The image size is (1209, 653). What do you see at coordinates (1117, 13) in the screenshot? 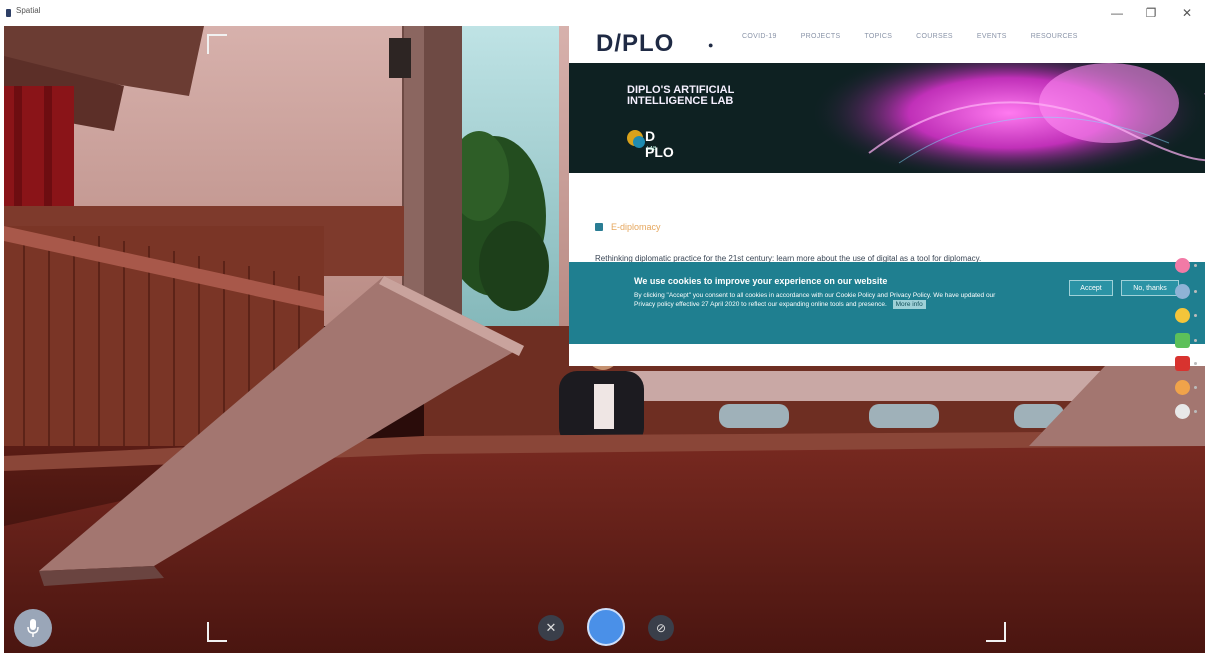
I see `minimize-button: —` at bounding box center [1117, 13].